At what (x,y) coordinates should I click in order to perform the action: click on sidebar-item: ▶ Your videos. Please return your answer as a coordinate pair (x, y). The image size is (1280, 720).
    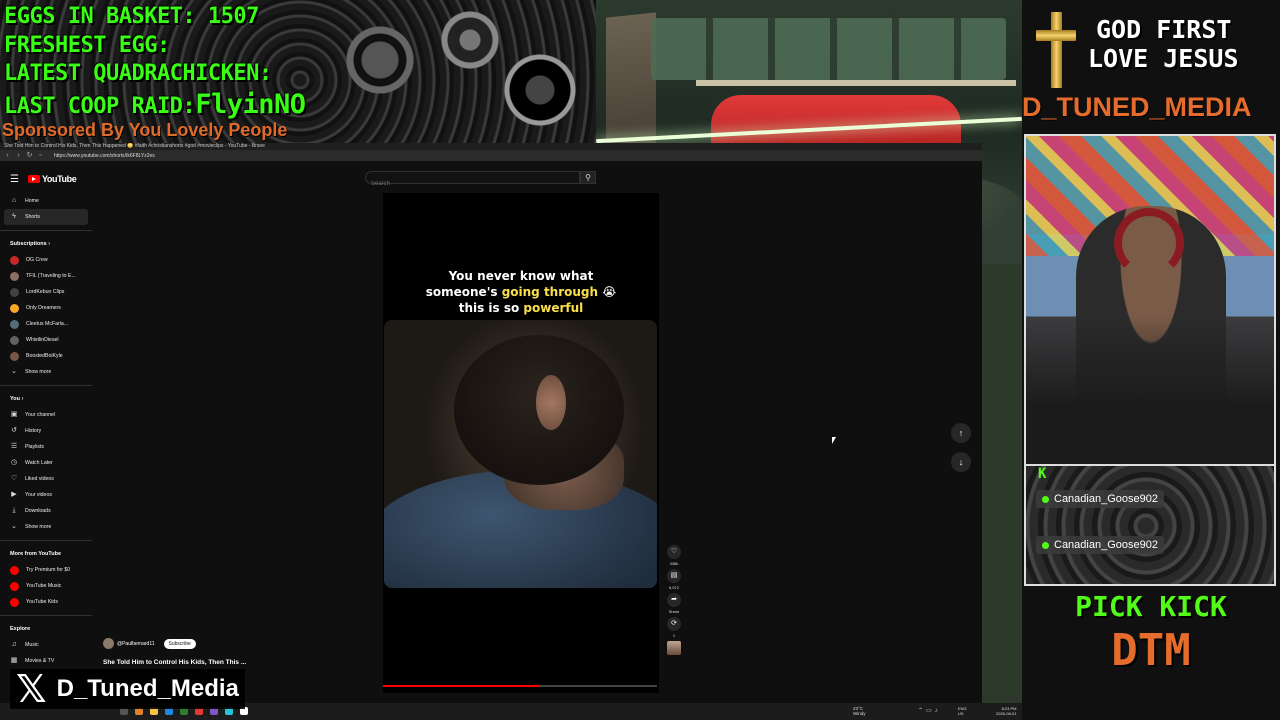
    Looking at the image, I should click on (46, 495).